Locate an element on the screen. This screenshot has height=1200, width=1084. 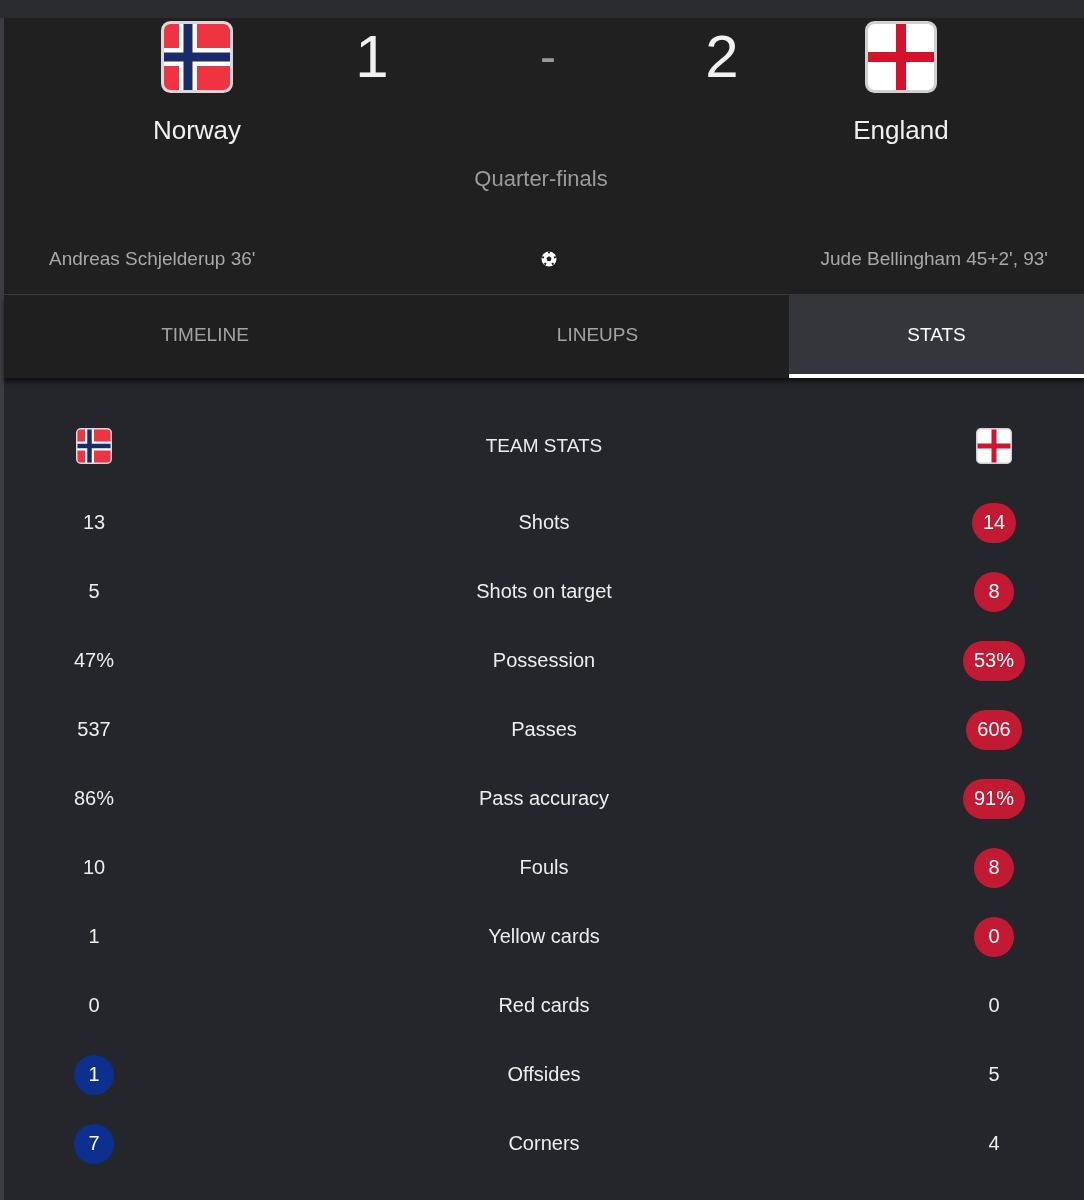
goal-scorers: Jude Bellingham 45+2', 93' is located at coordinates (934, 259).